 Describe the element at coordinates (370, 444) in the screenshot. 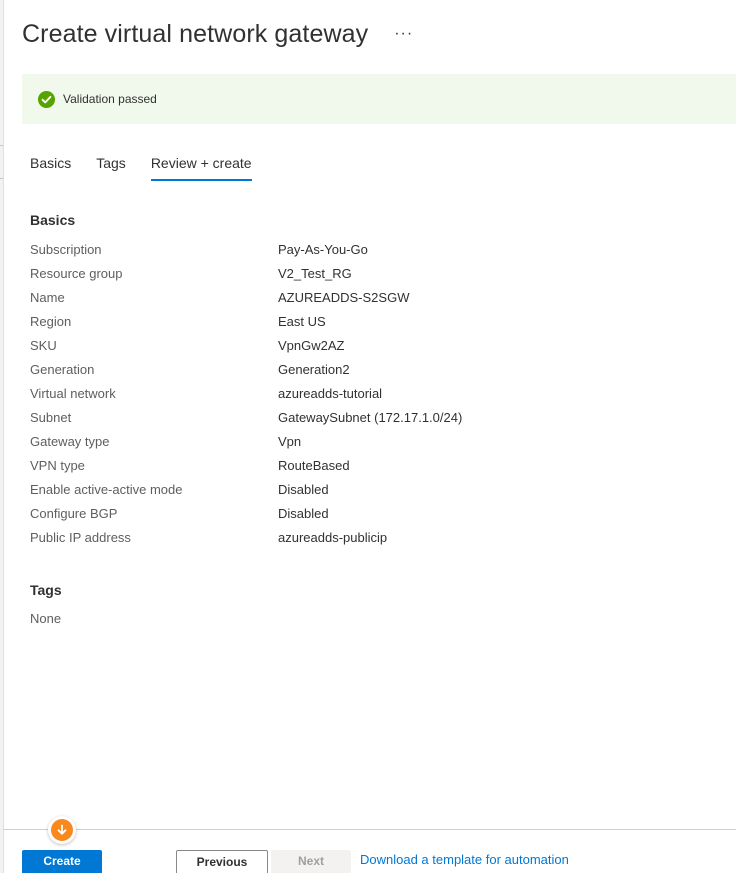

I see `summary-row: Gateway type Vpn` at that location.